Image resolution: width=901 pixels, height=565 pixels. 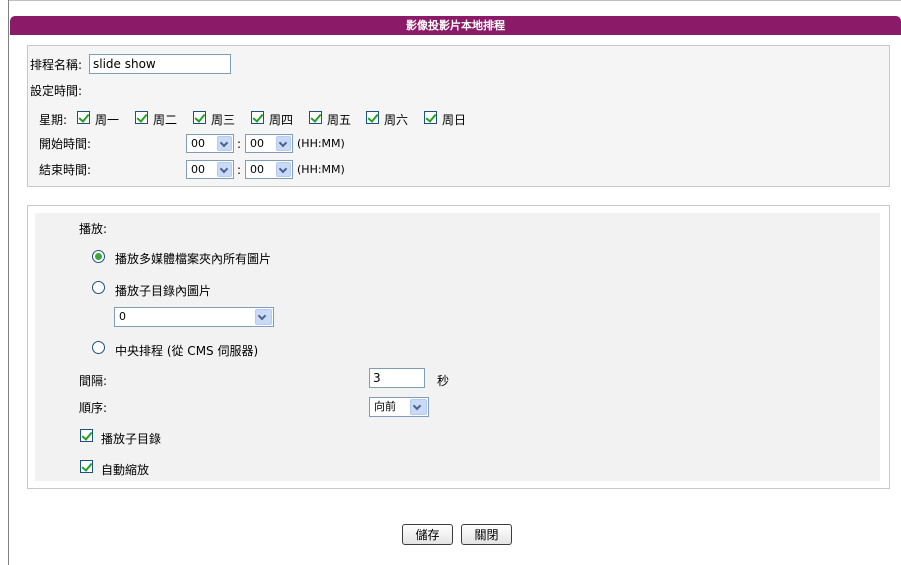 I want to click on interval-unit: 秒, so click(x=443, y=381).